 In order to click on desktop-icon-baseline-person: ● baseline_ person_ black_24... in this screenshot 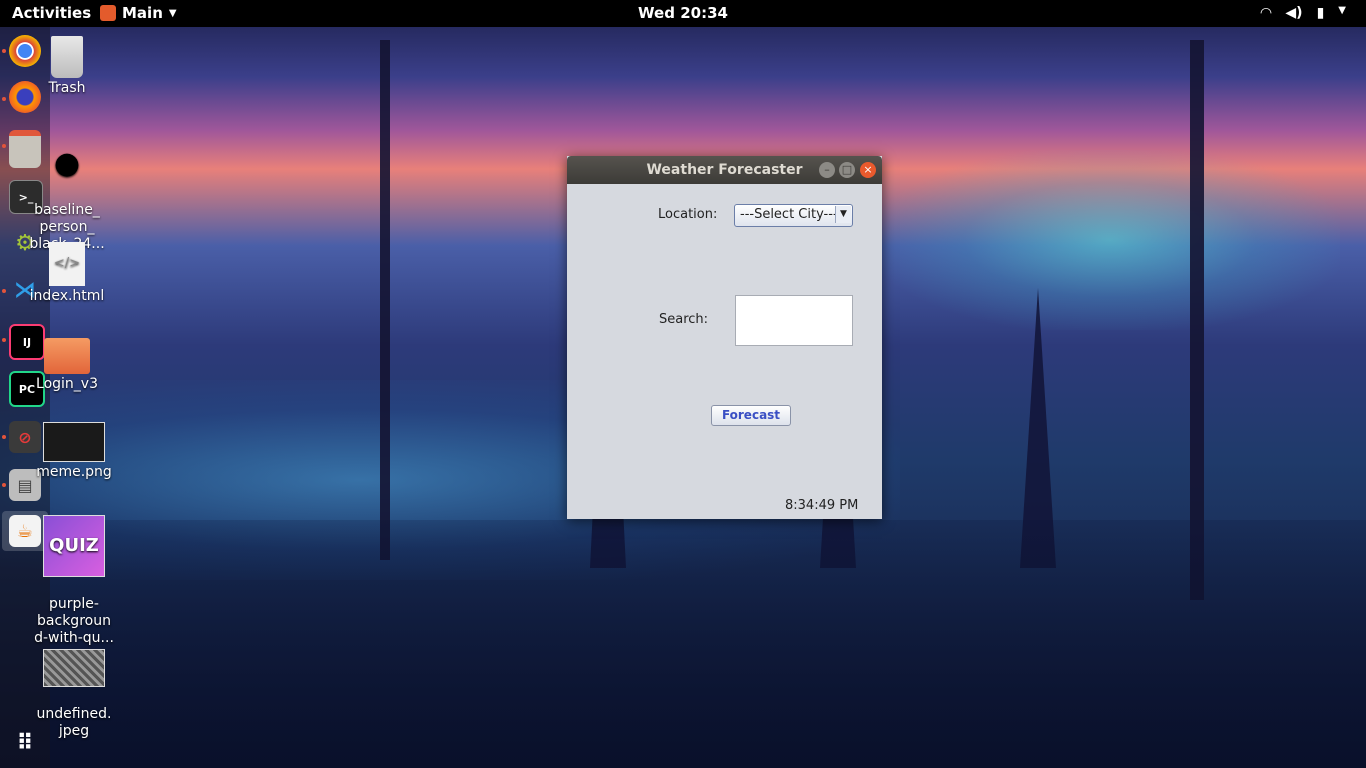, I will do `click(67, 190)`.